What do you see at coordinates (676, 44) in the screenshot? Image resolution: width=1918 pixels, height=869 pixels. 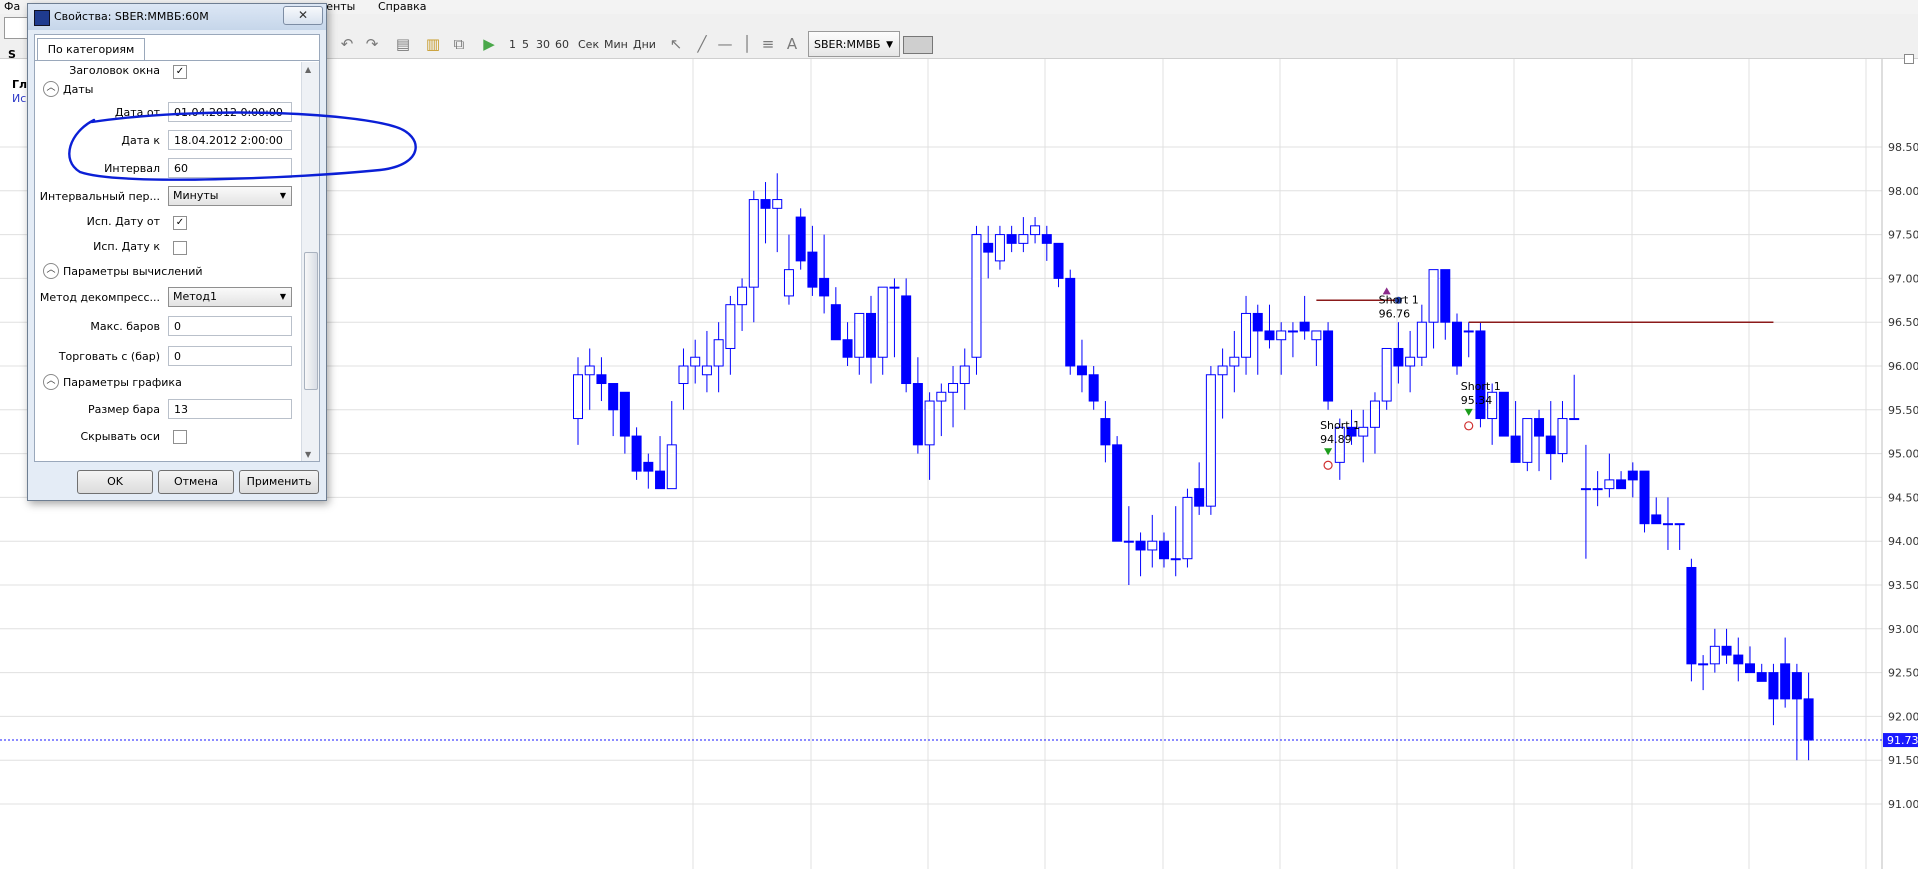 I see `cursor-icon: ↖` at bounding box center [676, 44].